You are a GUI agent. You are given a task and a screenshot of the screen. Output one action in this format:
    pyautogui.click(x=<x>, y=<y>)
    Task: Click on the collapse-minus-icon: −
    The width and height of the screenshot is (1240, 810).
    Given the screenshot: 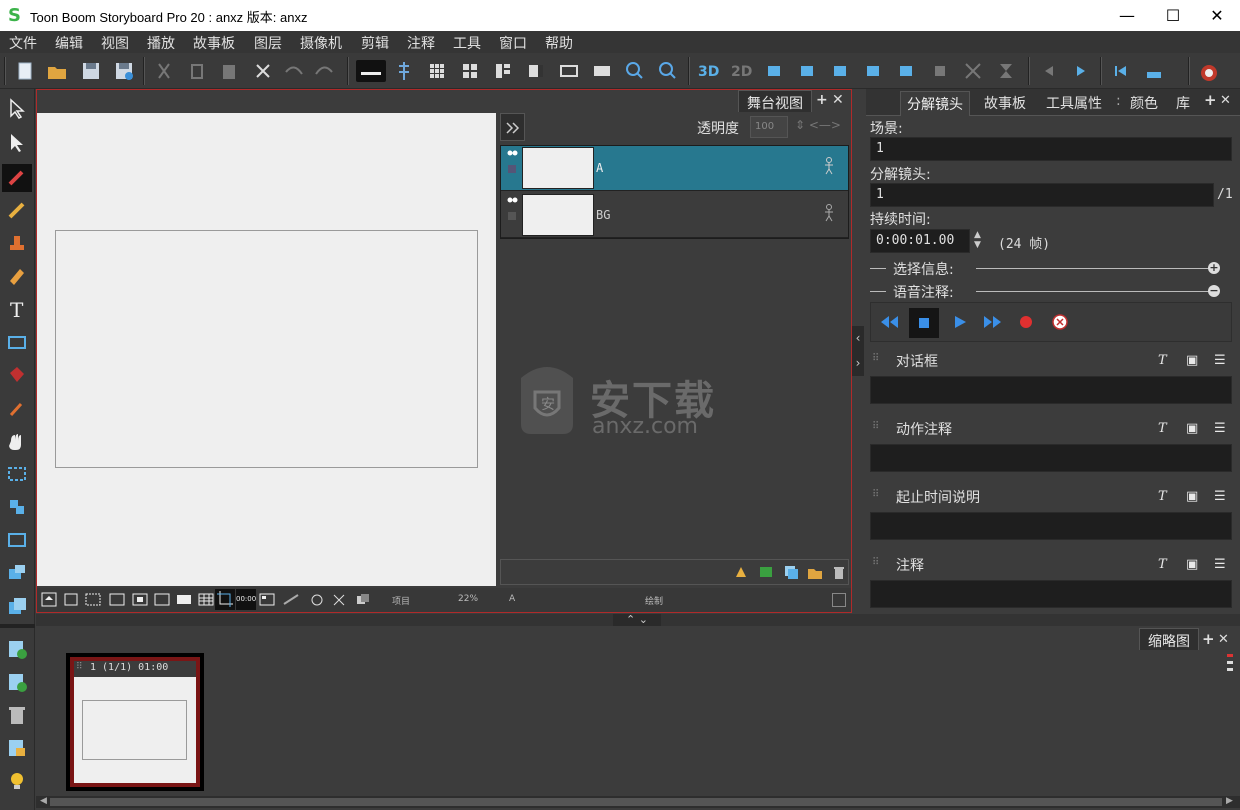 What is the action you would take?
    pyautogui.click(x=1214, y=291)
    